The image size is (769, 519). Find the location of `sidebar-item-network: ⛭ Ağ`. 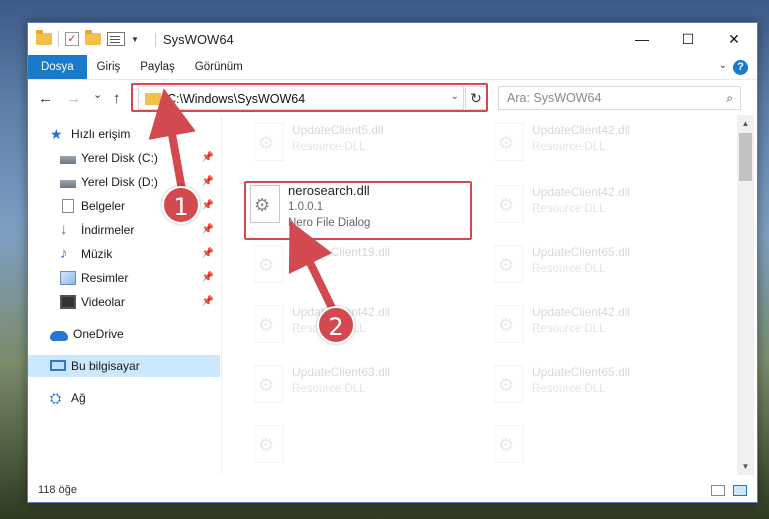

sidebar-item-network: ⛭ Ağ is located at coordinates (124, 398).